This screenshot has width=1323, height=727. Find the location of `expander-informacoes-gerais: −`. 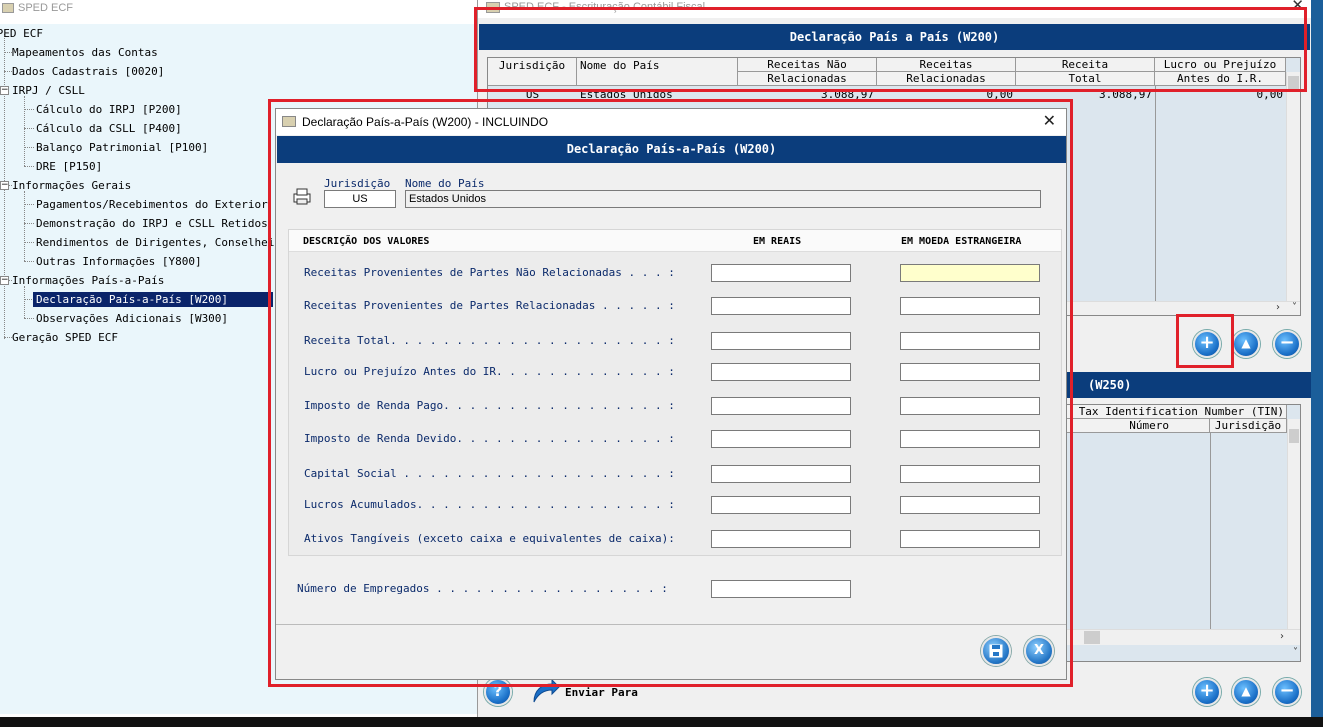

expander-informacoes-gerais: − is located at coordinates (4, 185).